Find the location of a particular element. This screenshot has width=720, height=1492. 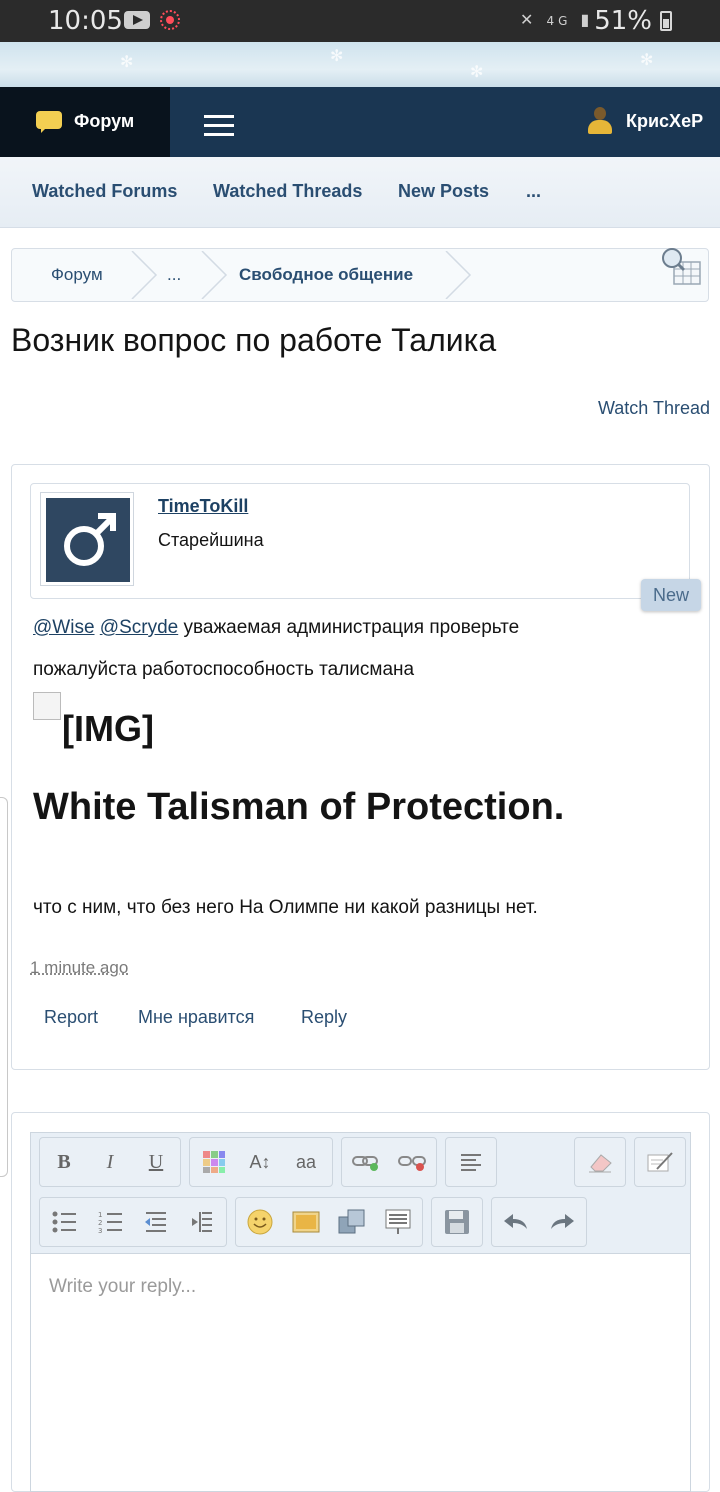

bold-icon: B is located at coordinates (64, 1162).